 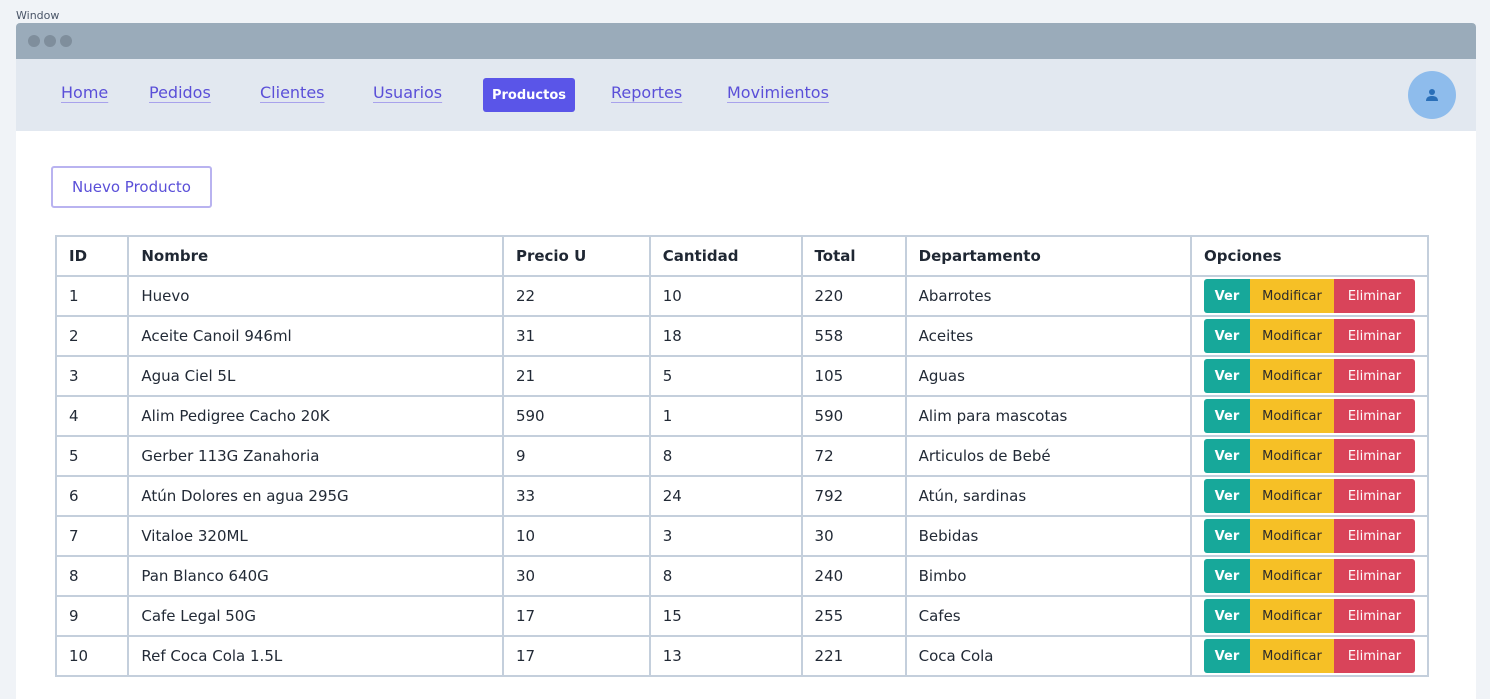 I want to click on column-header-total: Total, so click(x=853, y=256).